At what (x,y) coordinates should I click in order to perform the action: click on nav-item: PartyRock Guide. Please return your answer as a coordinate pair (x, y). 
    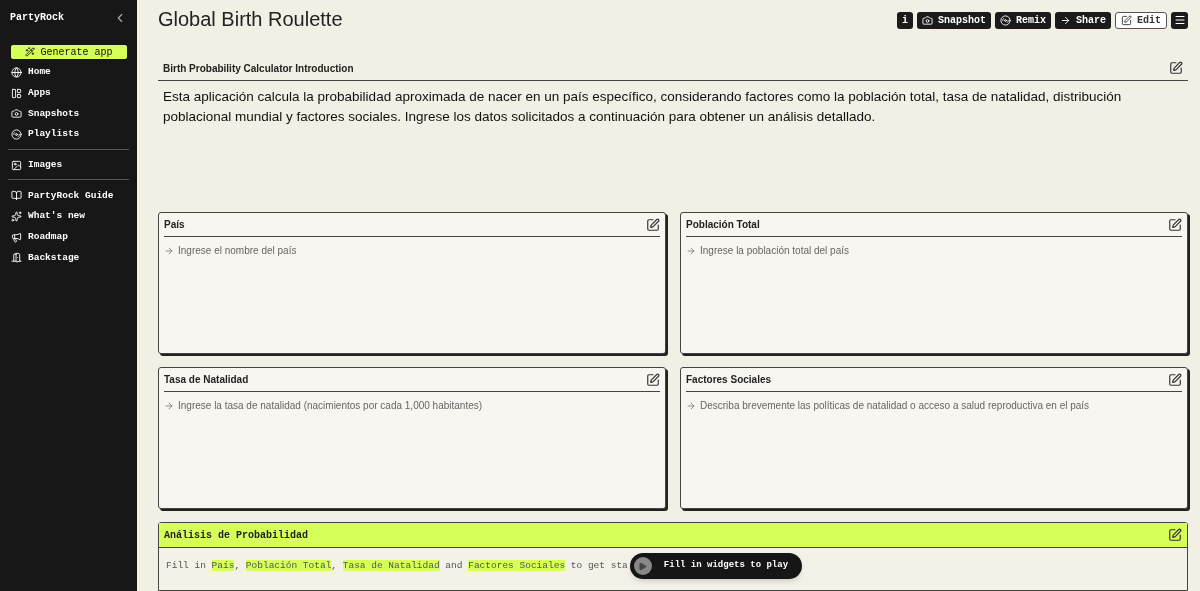
    Looking at the image, I should click on (68, 196).